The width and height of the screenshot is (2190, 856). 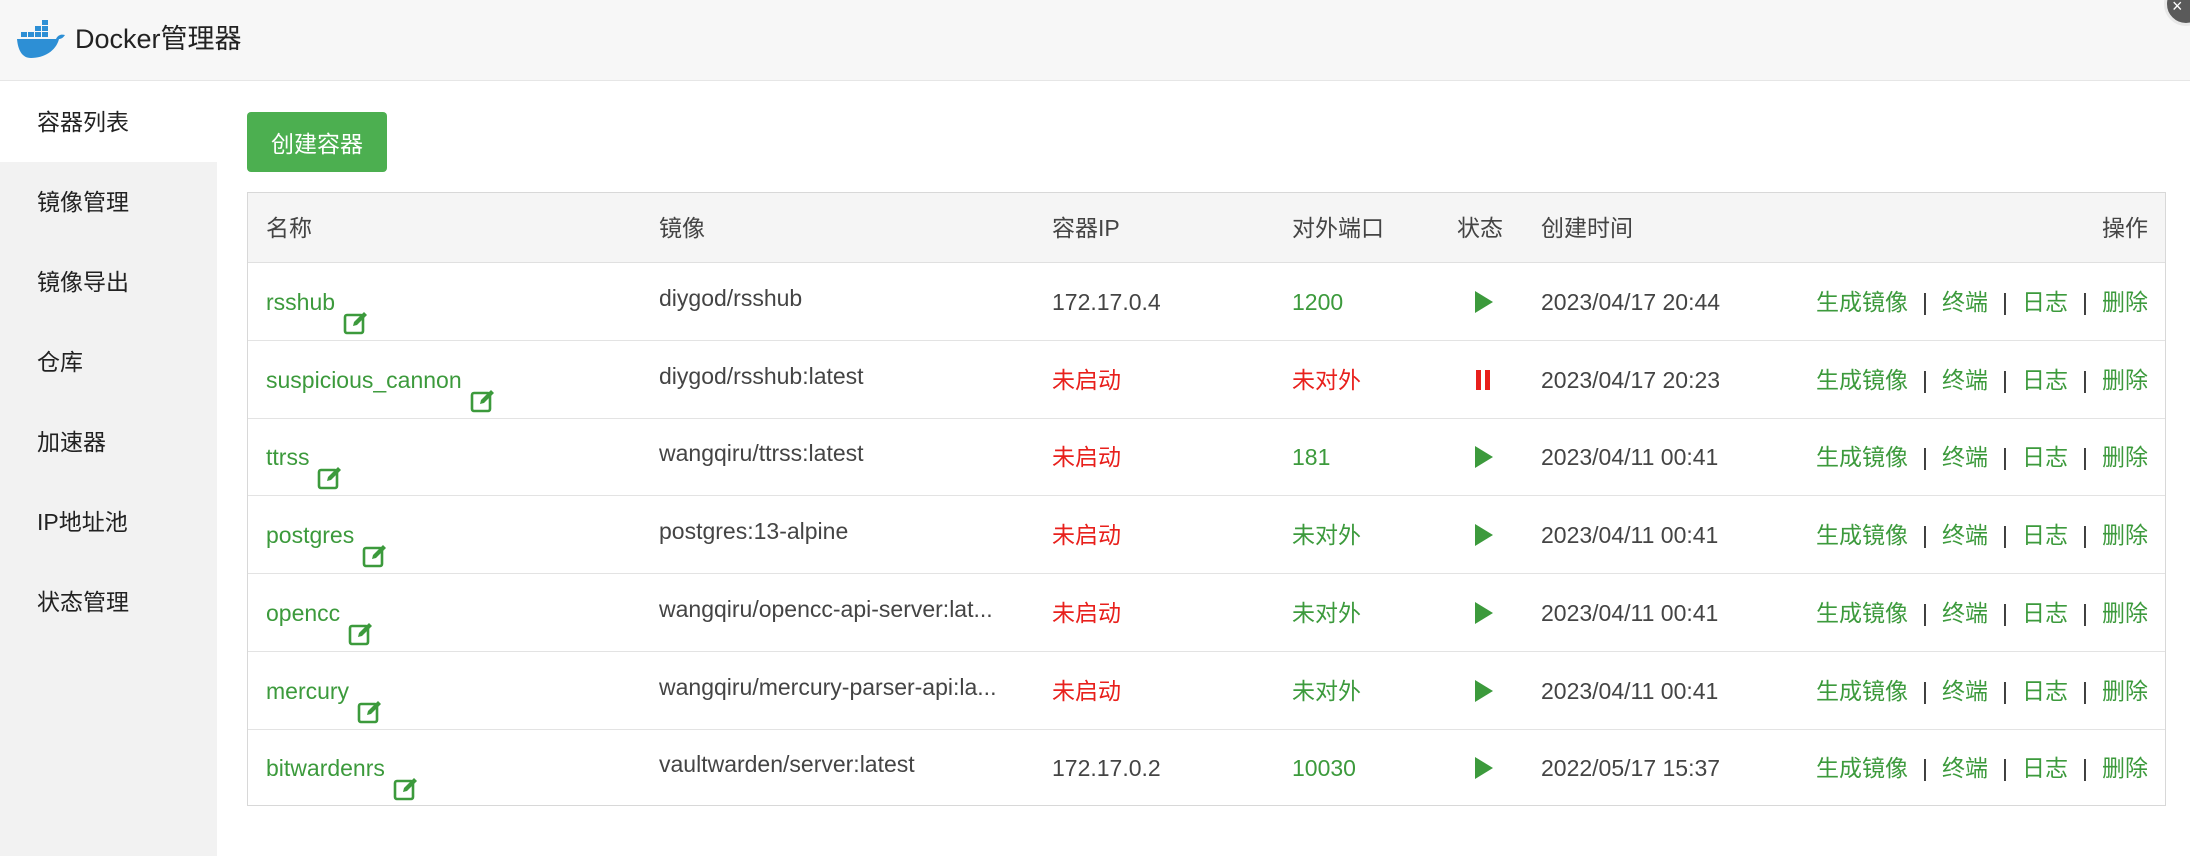 I want to click on container-name-link: rsshub, so click(x=317, y=302).